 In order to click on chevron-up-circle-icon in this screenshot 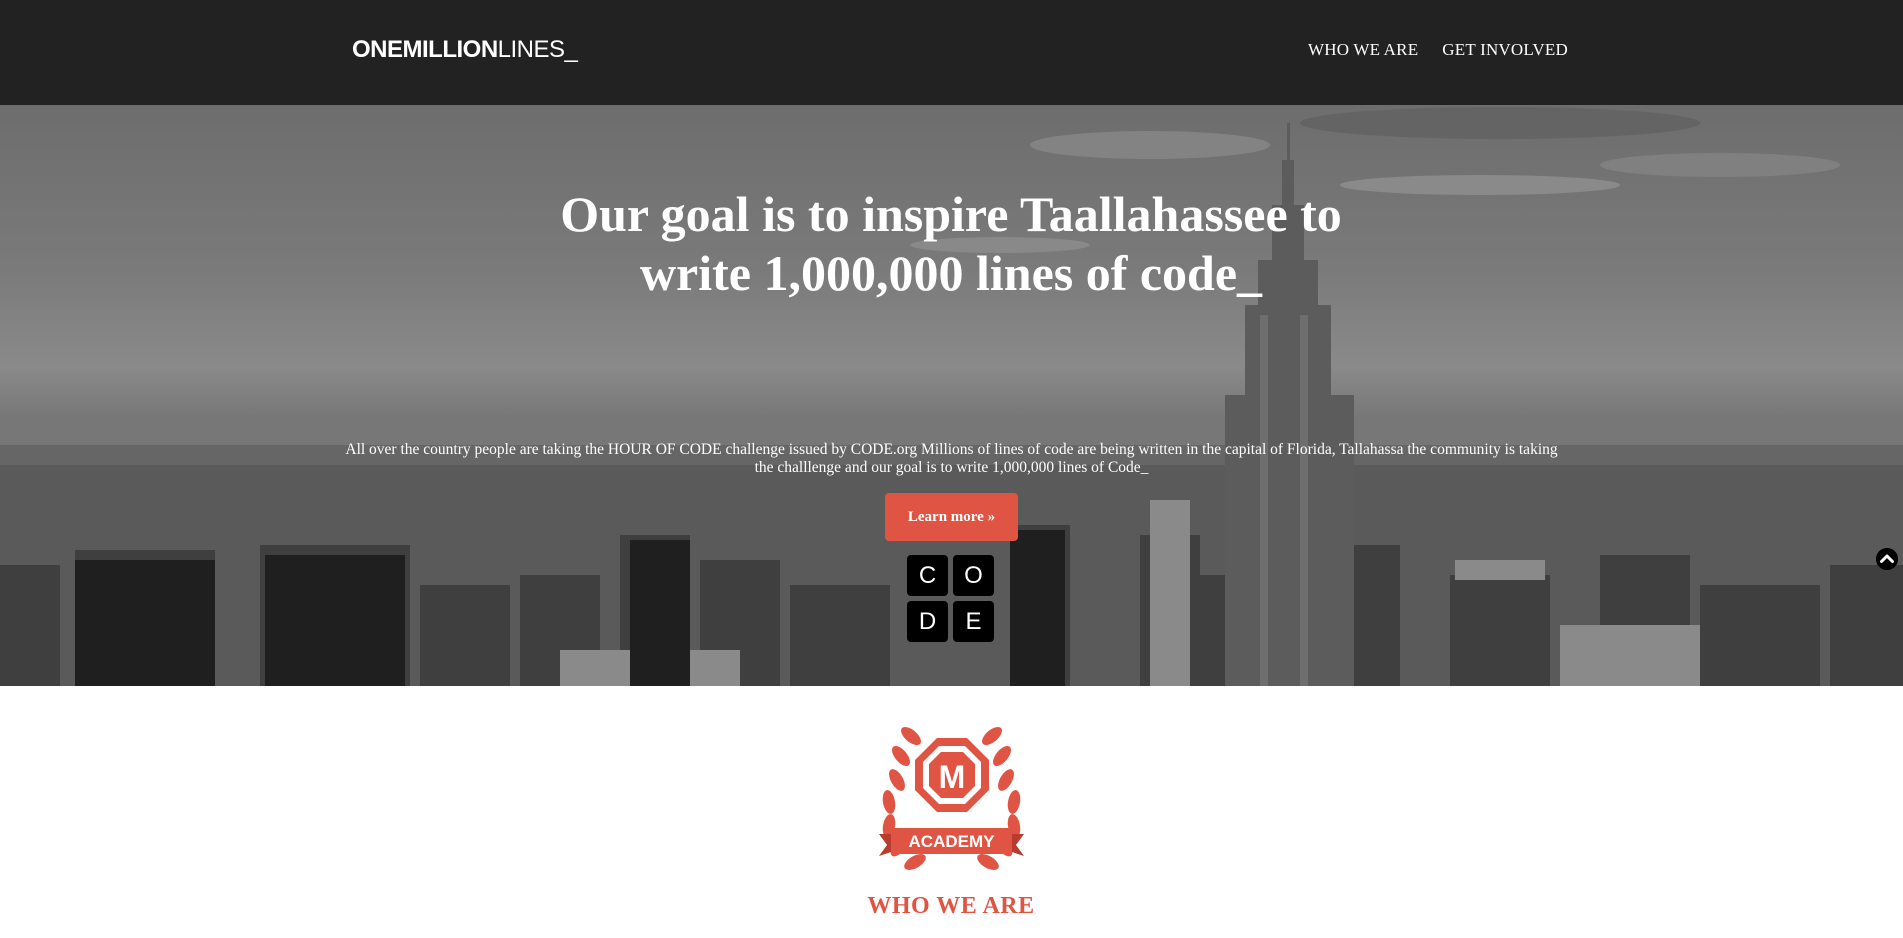, I will do `click(1887, 559)`.